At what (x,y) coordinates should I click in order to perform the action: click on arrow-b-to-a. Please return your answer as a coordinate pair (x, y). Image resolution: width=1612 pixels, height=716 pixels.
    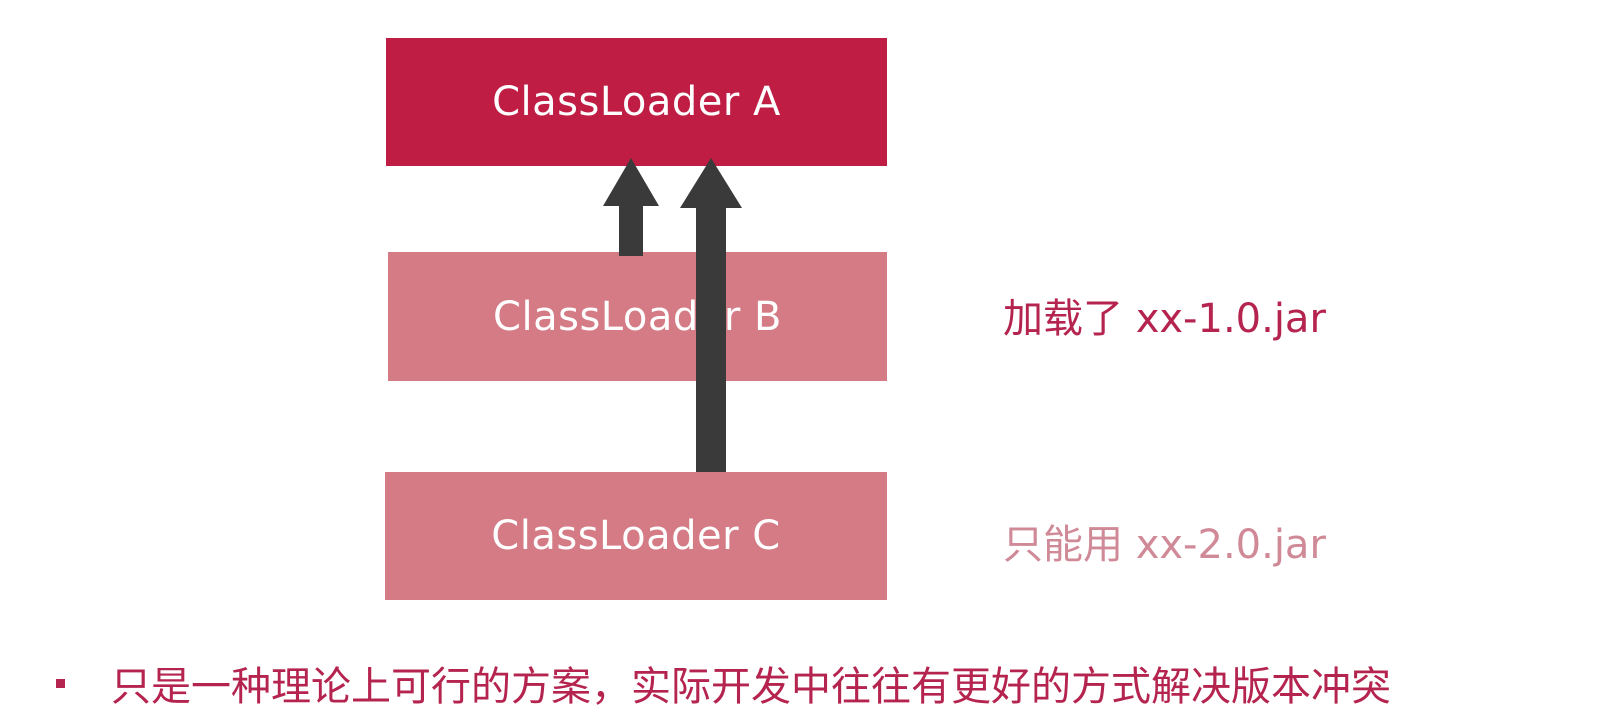
    Looking at the image, I should click on (631, 207).